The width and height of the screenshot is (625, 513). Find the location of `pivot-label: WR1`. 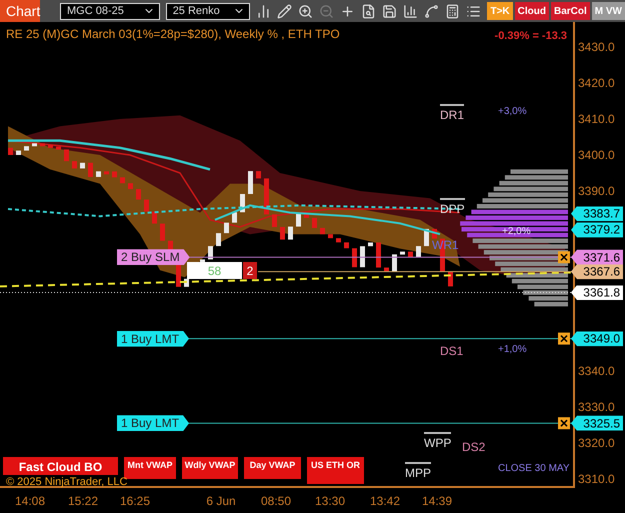

pivot-label: WR1 is located at coordinates (445, 244).